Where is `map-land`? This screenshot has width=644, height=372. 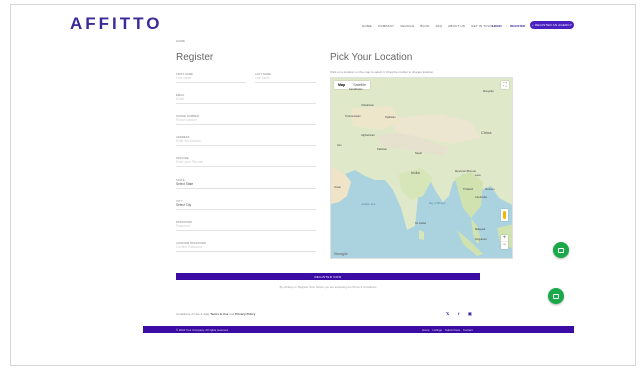
map-land is located at coordinates (421, 167).